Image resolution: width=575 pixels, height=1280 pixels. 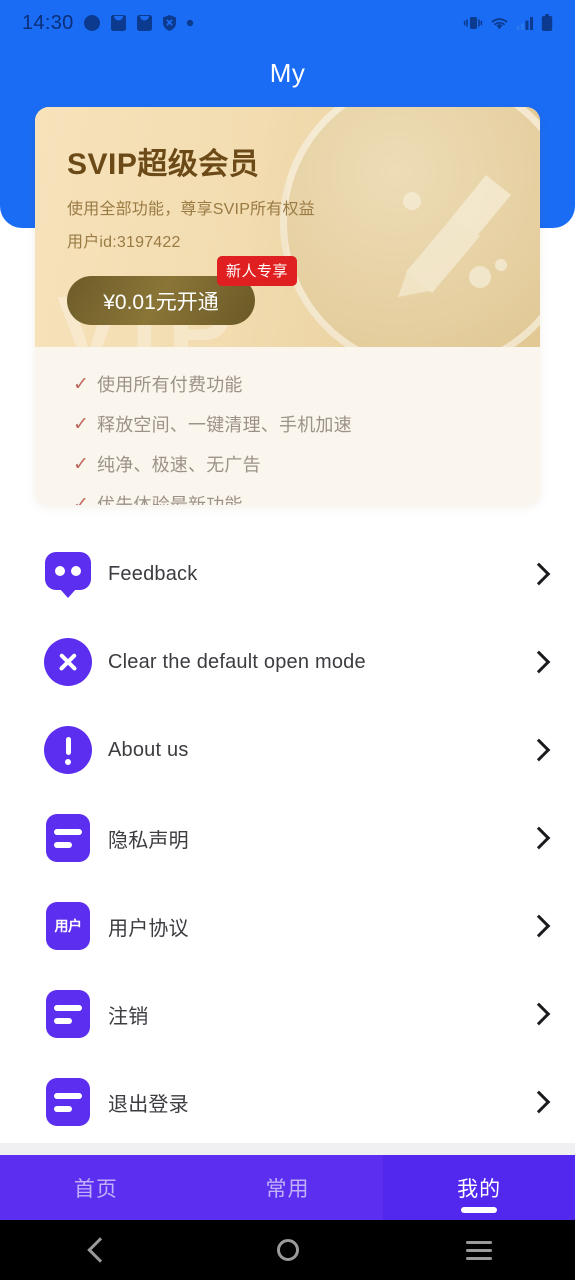 What do you see at coordinates (547, 23) in the screenshot?
I see `battery-icon` at bounding box center [547, 23].